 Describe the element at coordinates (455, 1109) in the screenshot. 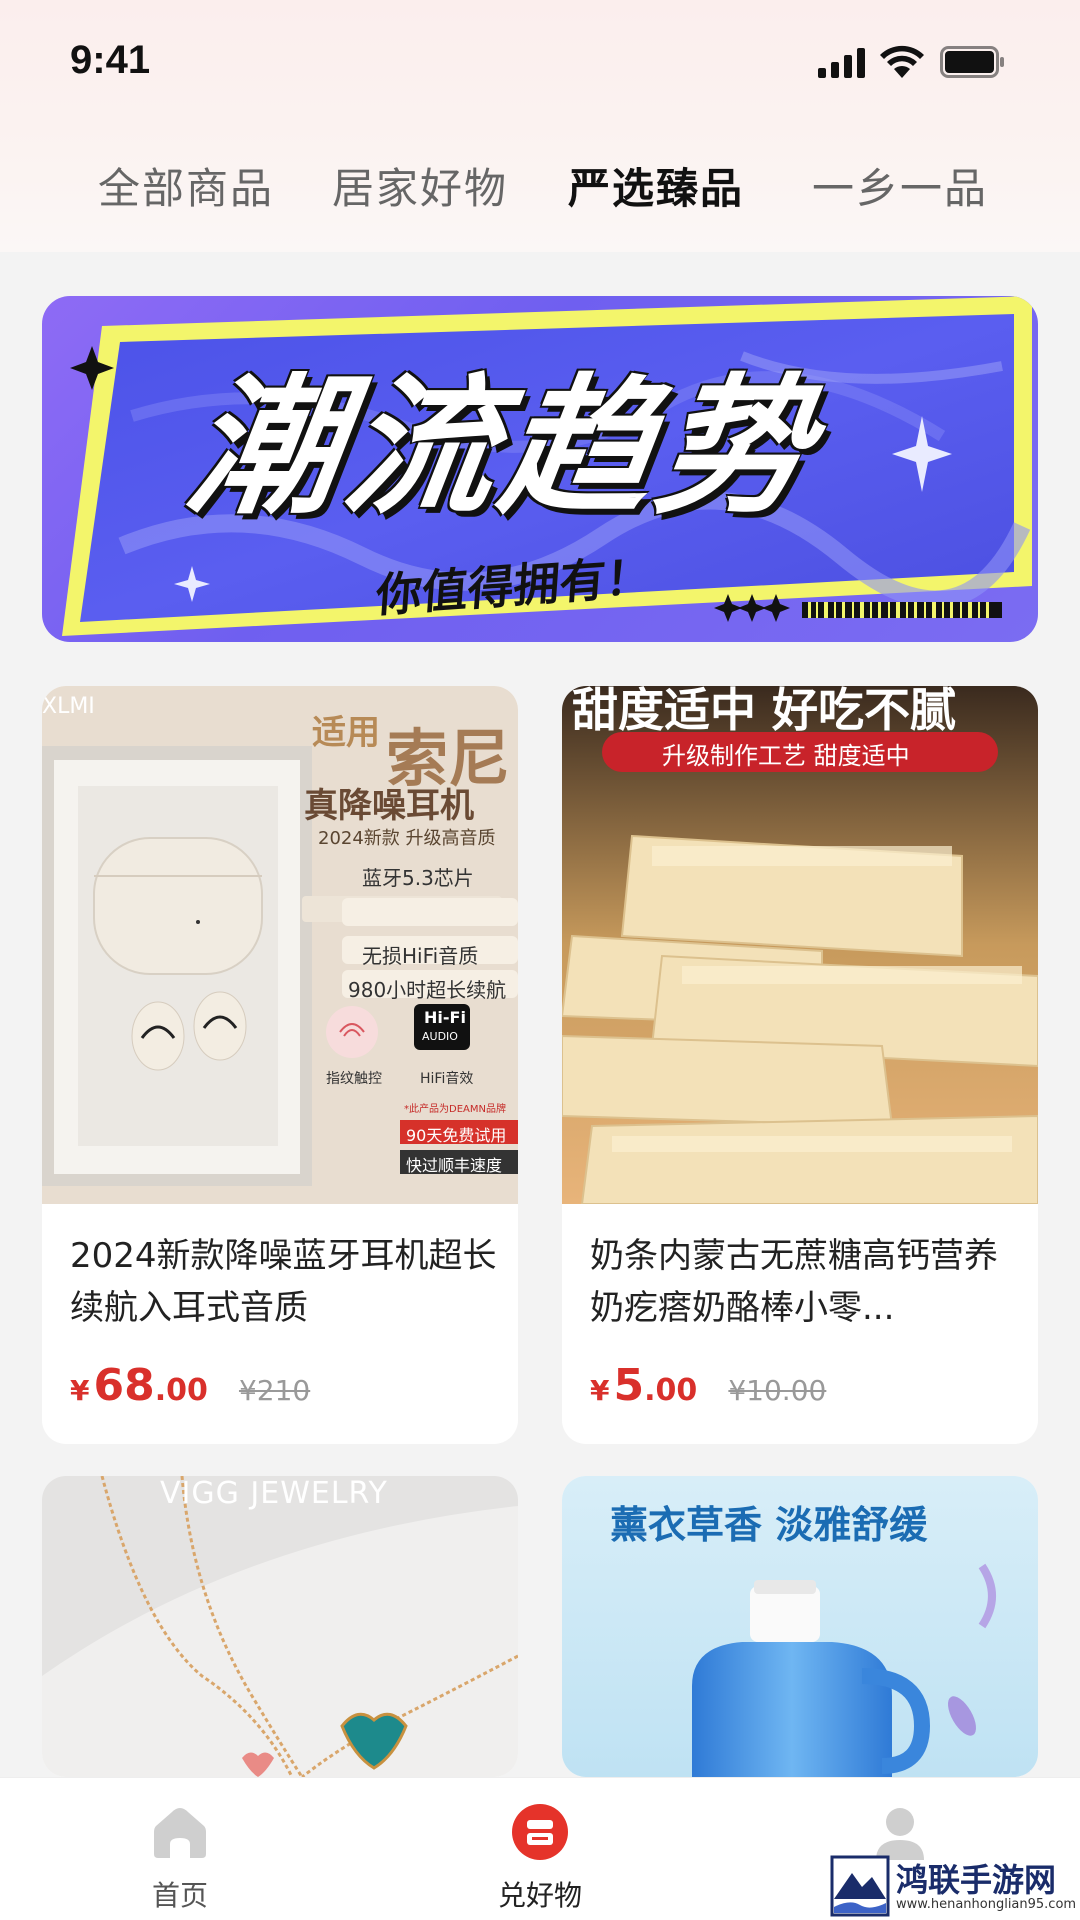

I see `image-text: *此产品为DEAMN品牌` at that location.